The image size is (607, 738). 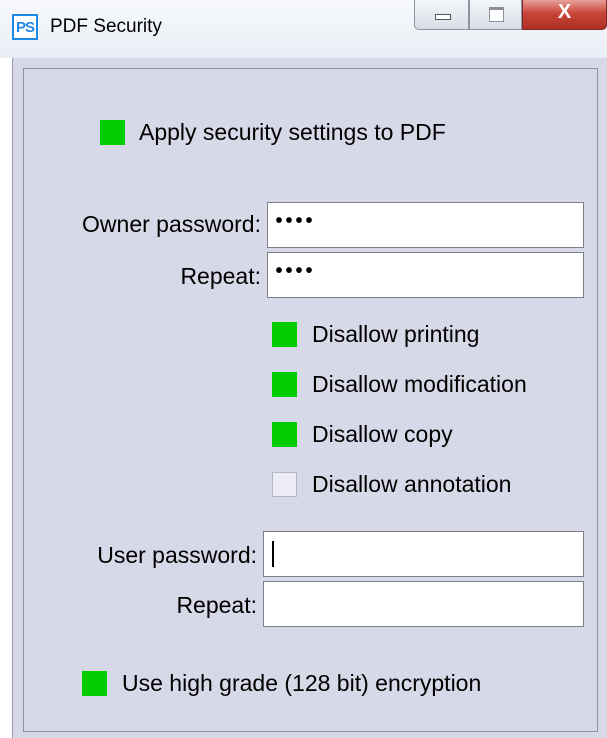 I want to click on minimize-icon, so click(x=443, y=17).